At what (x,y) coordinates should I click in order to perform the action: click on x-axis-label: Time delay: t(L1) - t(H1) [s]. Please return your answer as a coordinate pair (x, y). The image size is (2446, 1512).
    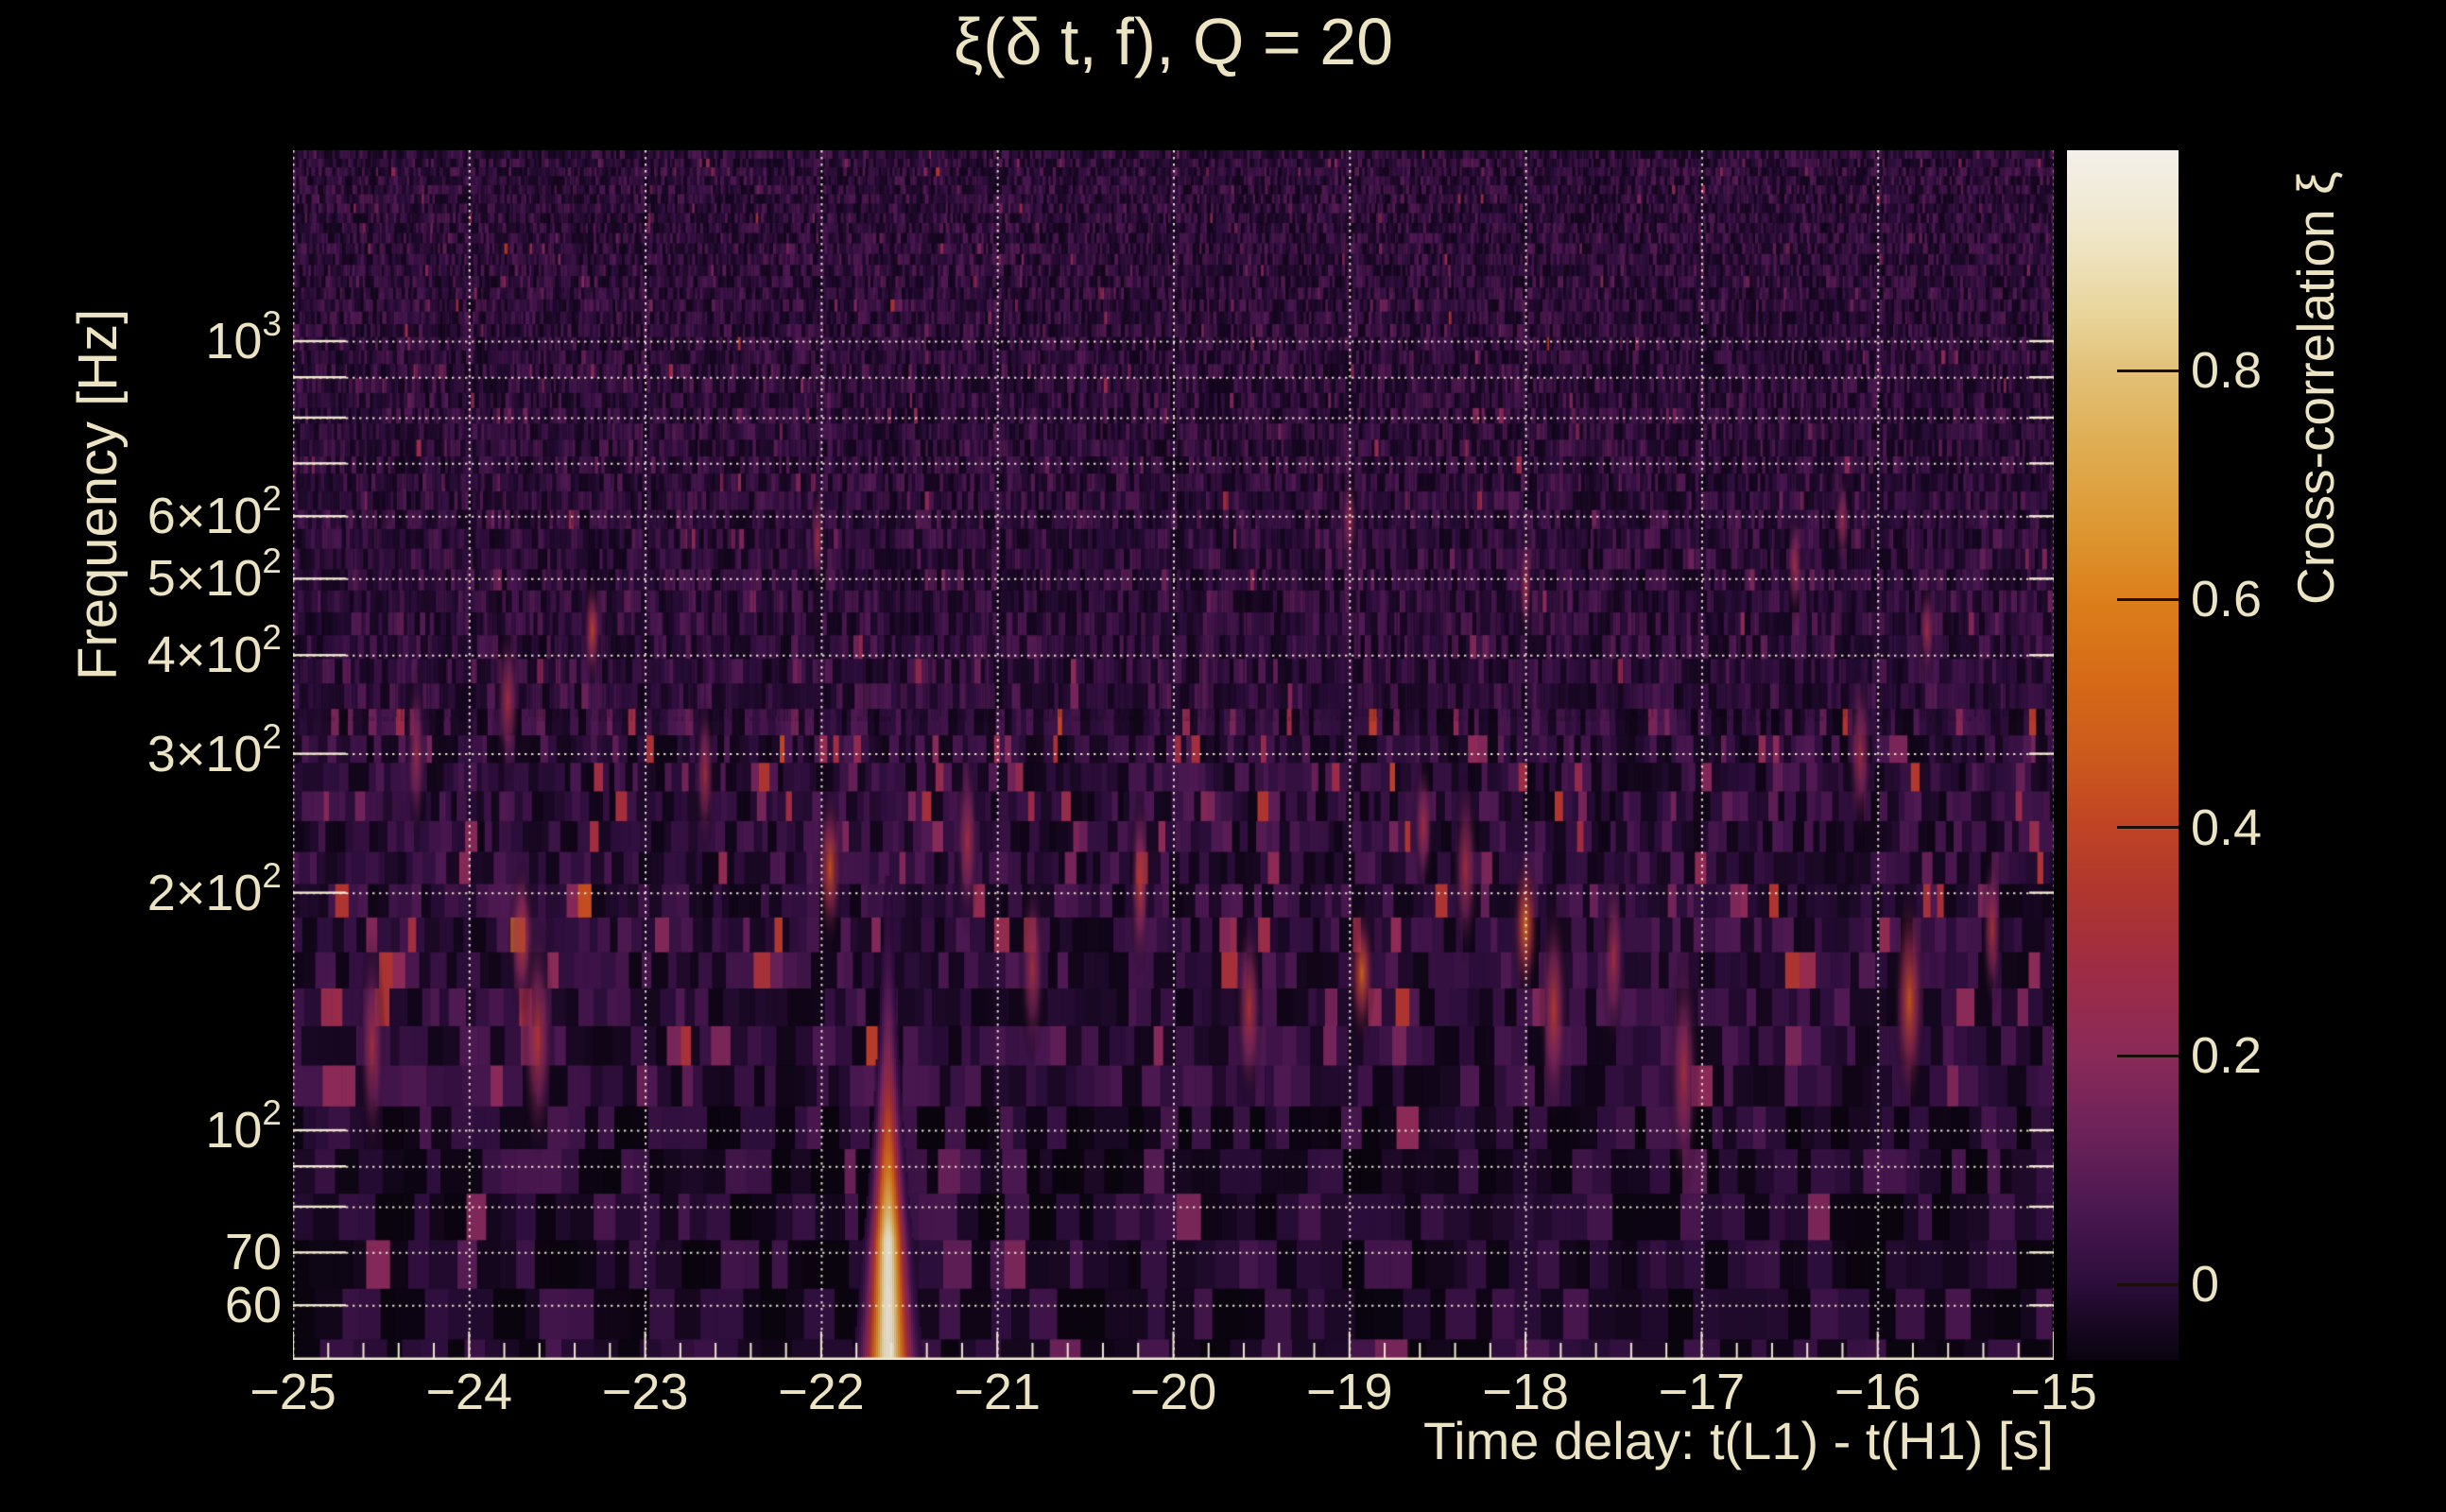
    Looking at the image, I should click on (1738, 1440).